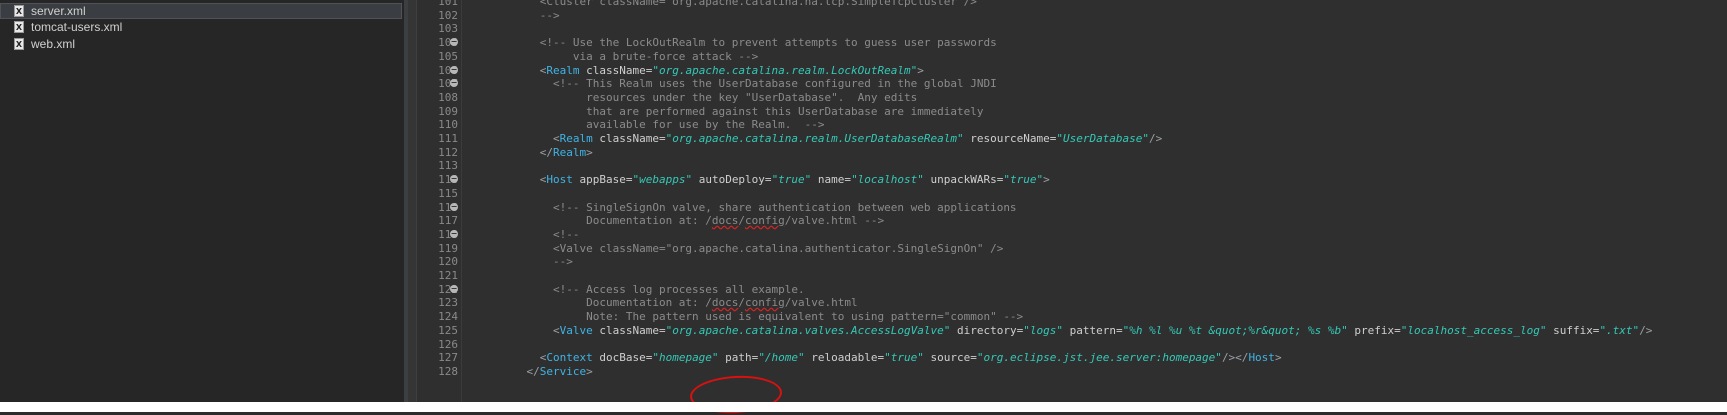 This screenshot has height=415, width=1727. What do you see at coordinates (622, 357) in the screenshot?
I see `code-token: docBase=` at bounding box center [622, 357].